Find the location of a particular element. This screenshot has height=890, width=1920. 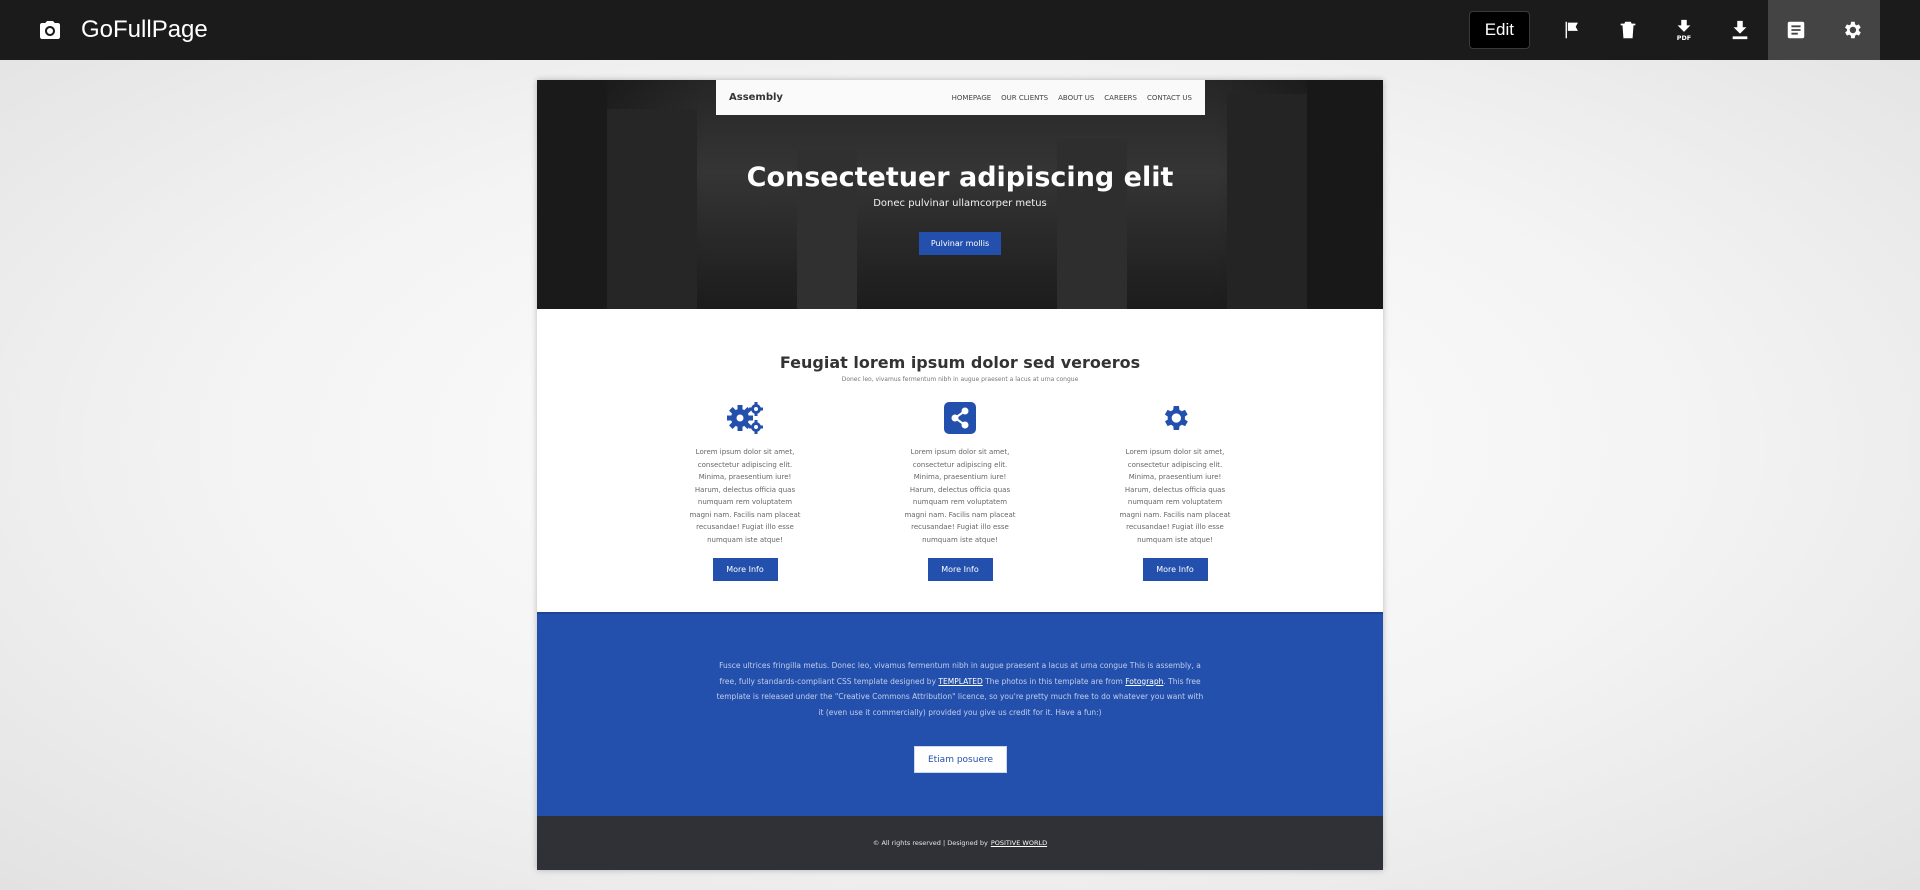

download-pdf-button: PDF is located at coordinates (1684, 30).